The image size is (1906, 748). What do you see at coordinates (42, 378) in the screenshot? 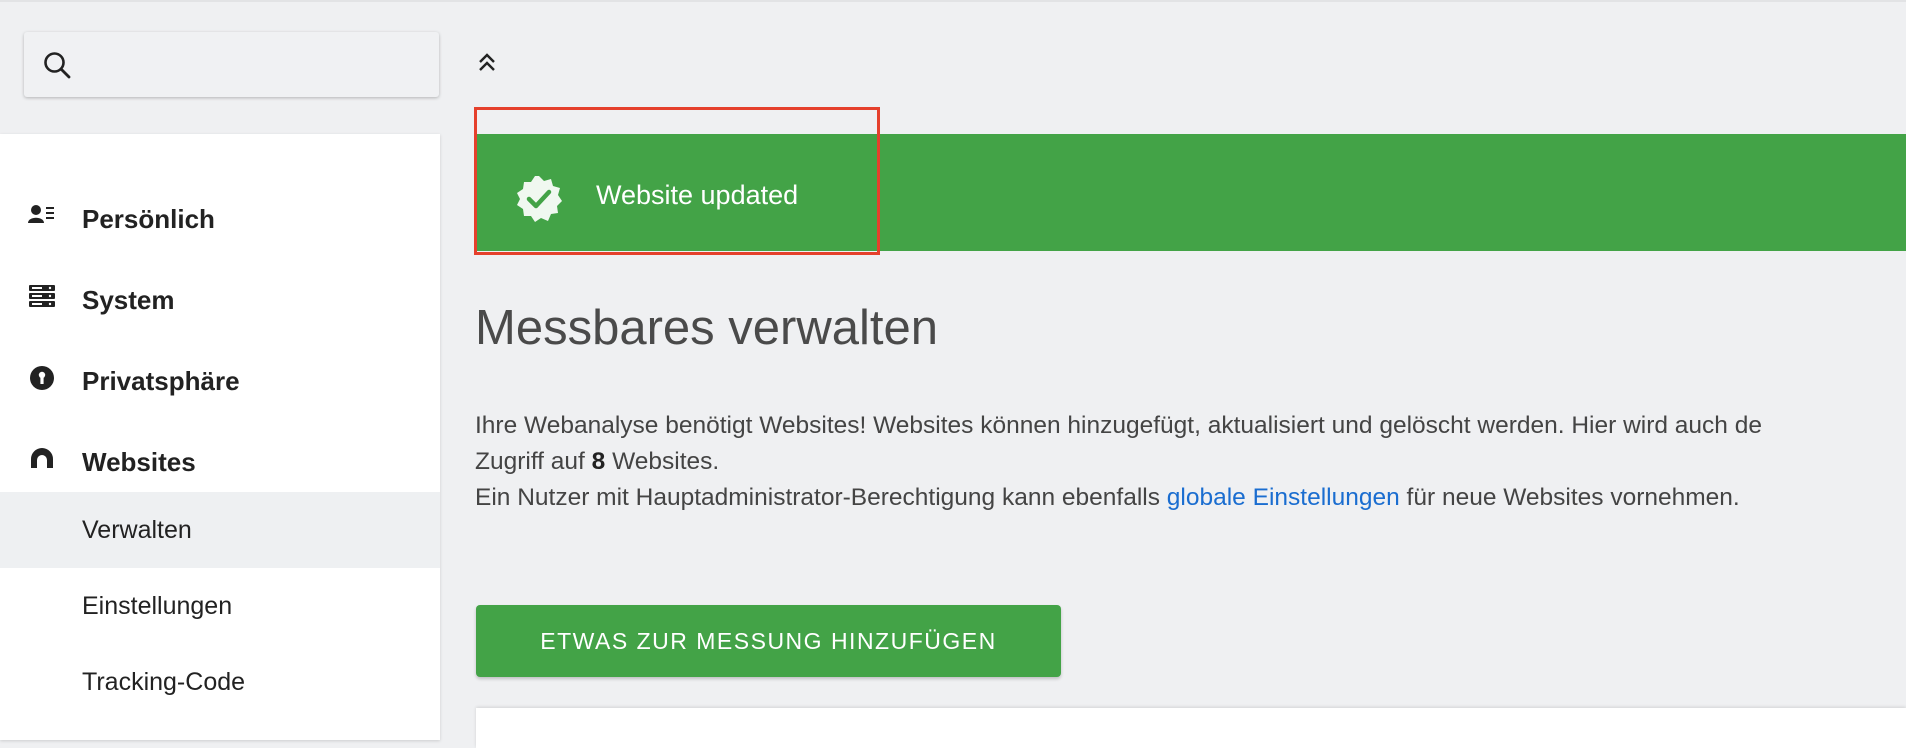
I see `privacy-icon` at bounding box center [42, 378].